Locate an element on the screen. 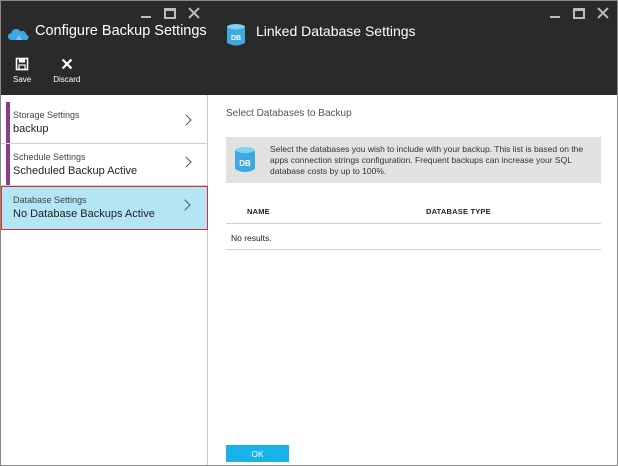 The image size is (618, 466). table-header: NAME DATABASE TYPE is located at coordinates (413, 213).